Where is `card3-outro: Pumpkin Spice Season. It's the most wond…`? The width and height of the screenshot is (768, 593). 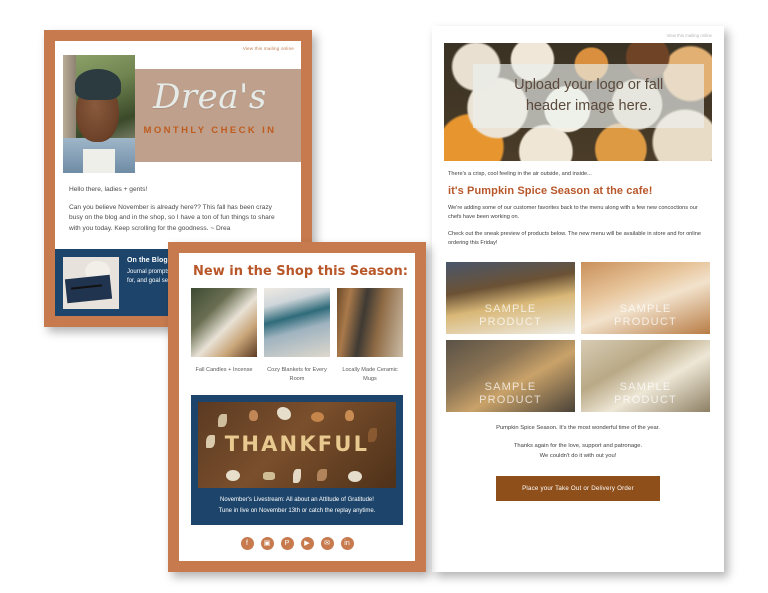 card3-outro: Pumpkin Spice Season. It's the most wond… is located at coordinates (578, 437).